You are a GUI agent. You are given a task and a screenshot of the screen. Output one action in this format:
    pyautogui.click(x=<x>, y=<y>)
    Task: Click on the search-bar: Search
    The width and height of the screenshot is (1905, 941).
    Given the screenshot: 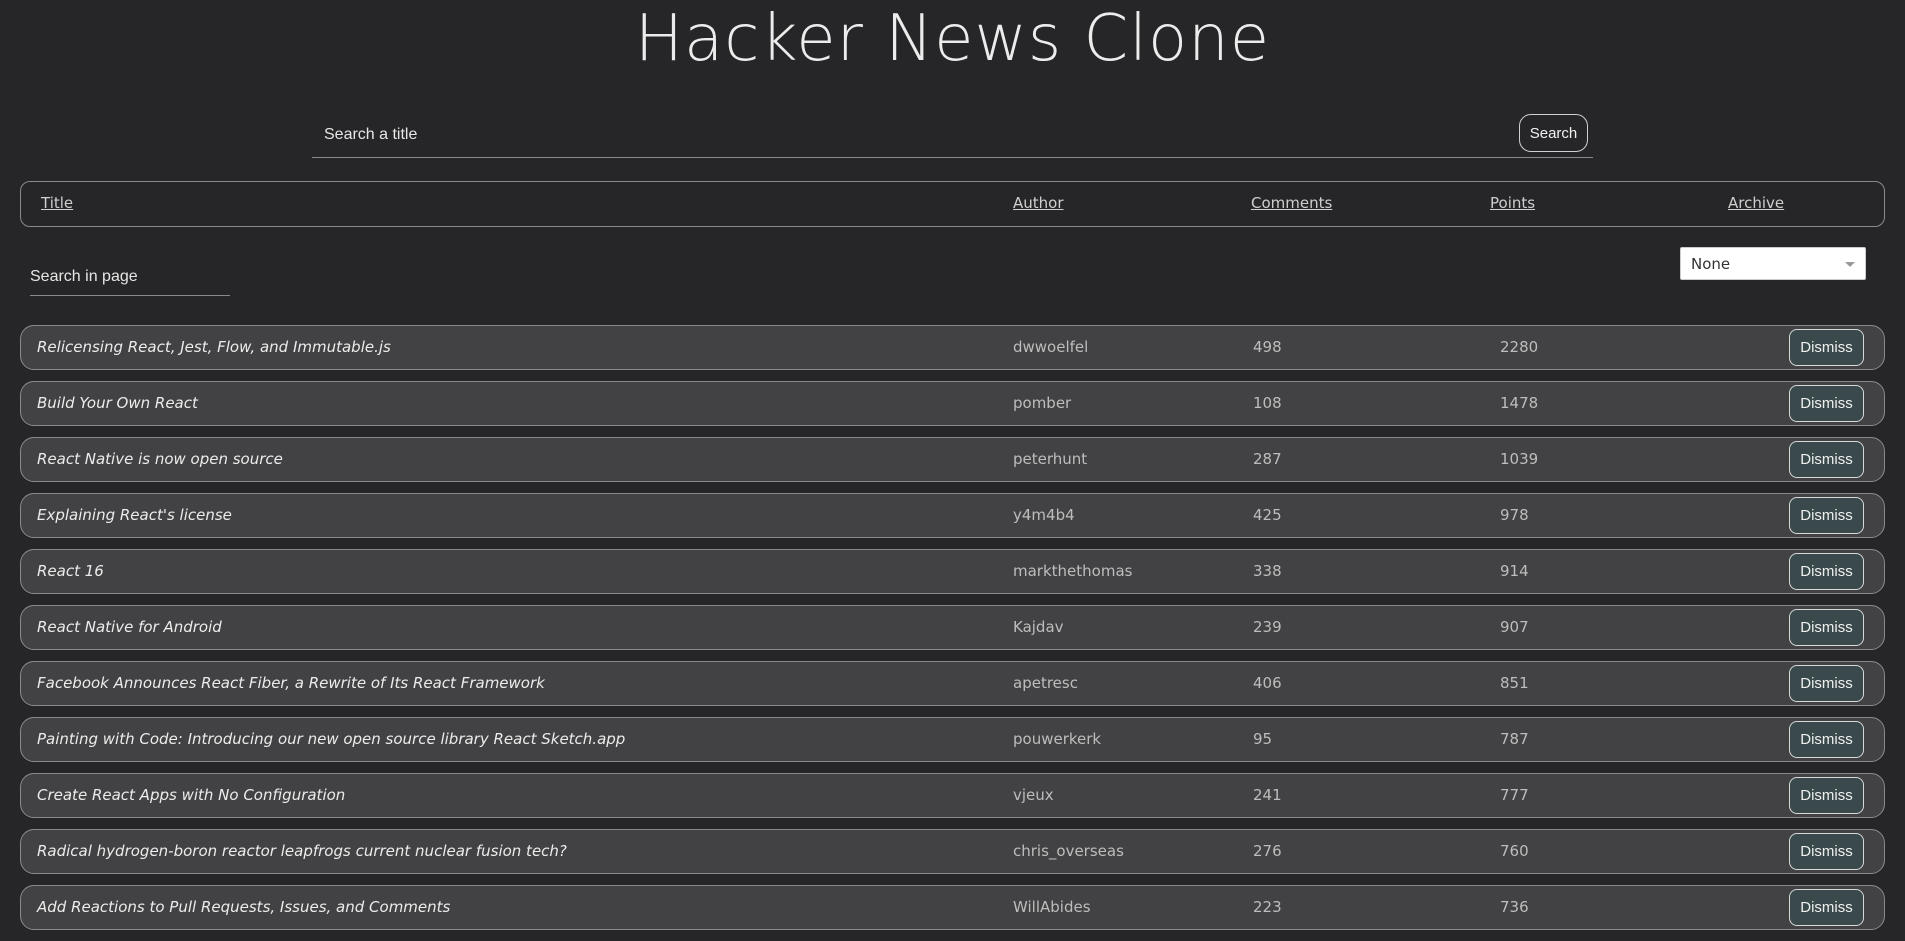 What is the action you would take?
    pyautogui.click(x=952, y=133)
    